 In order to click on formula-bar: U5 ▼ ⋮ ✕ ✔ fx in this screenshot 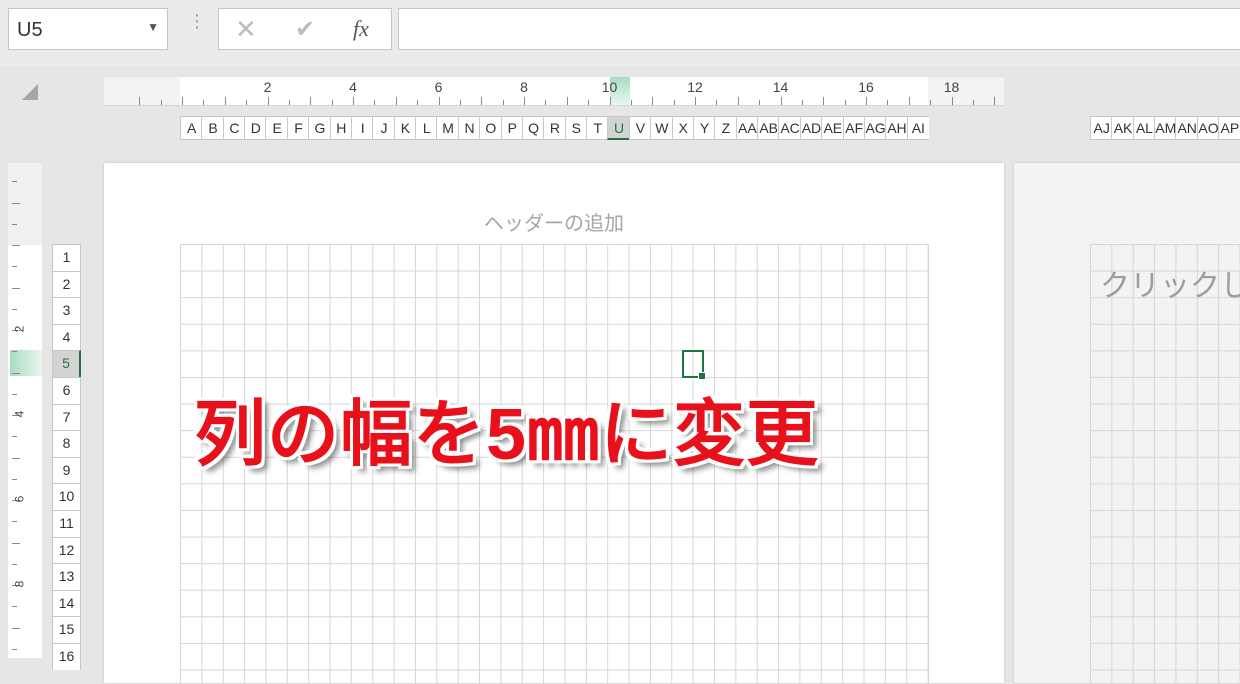, I will do `click(620, 33)`.